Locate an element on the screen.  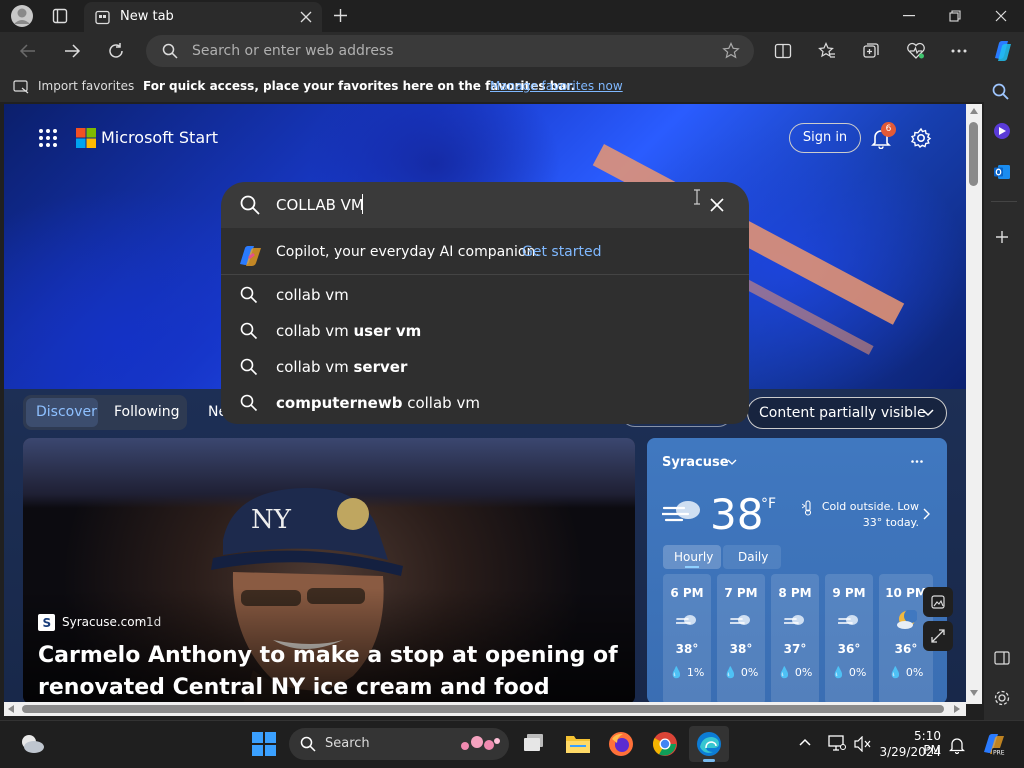
copilot-icon is located at coordinates (1002, 51).